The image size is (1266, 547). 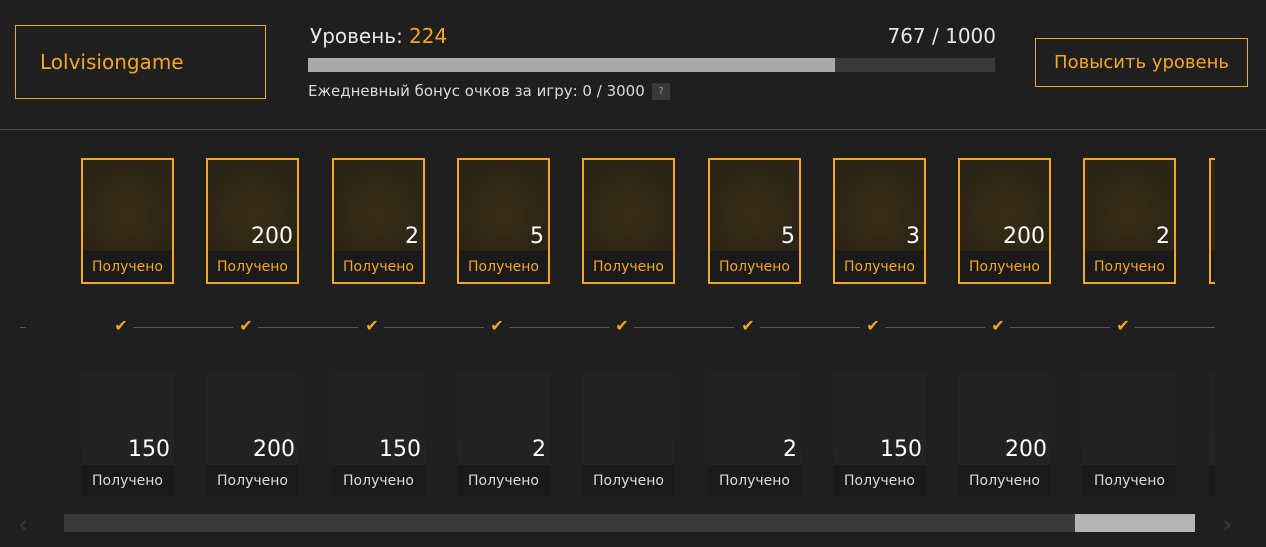 What do you see at coordinates (1135, 523) in the screenshot?
I see `scrollbar-thumb` at bounding box center [1135, 523].